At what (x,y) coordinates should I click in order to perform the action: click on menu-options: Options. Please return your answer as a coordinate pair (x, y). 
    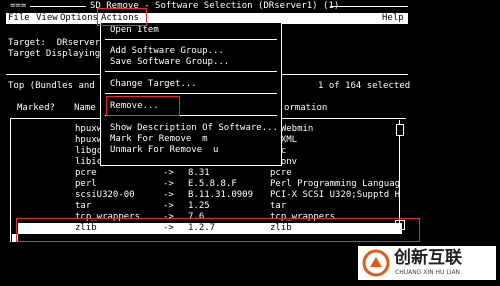
    Looking at the image, I should click on (79, 18).